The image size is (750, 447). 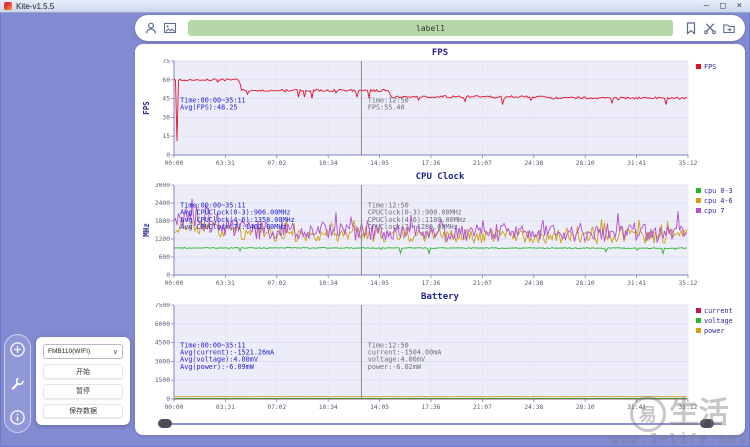 I want to click on device-select-value: FMB110(WIFI), so click(x=69, y=352).